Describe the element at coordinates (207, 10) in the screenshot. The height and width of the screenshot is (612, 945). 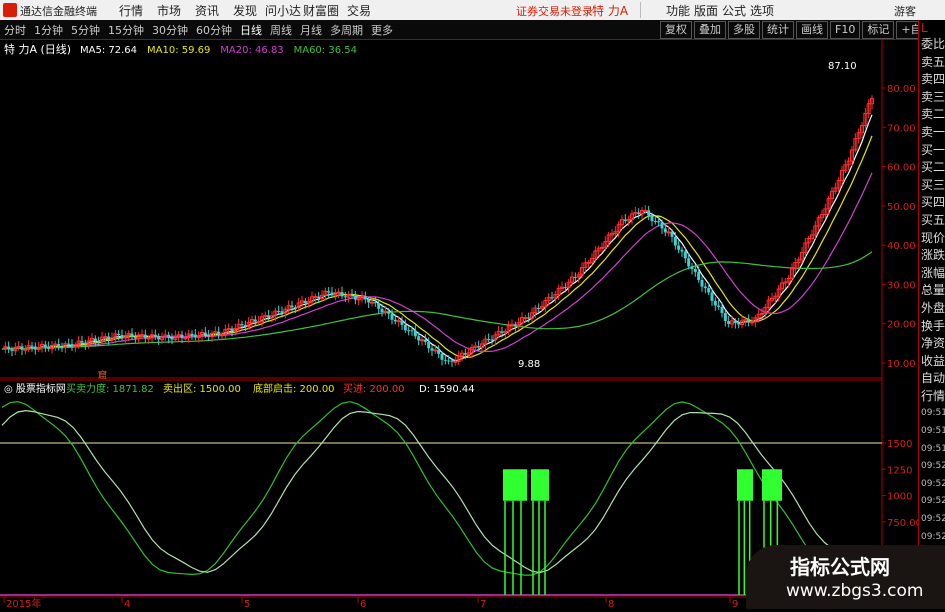
I see `menu-news: 资讯` at that location.